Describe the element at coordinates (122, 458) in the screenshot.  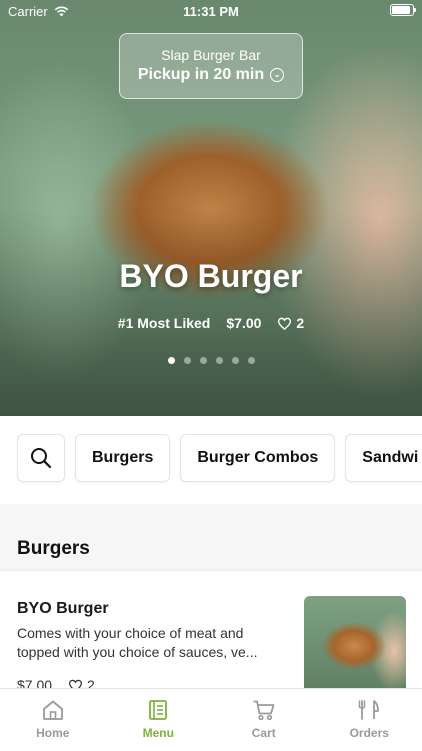
I see `category-burgers: Burgers` at that location.